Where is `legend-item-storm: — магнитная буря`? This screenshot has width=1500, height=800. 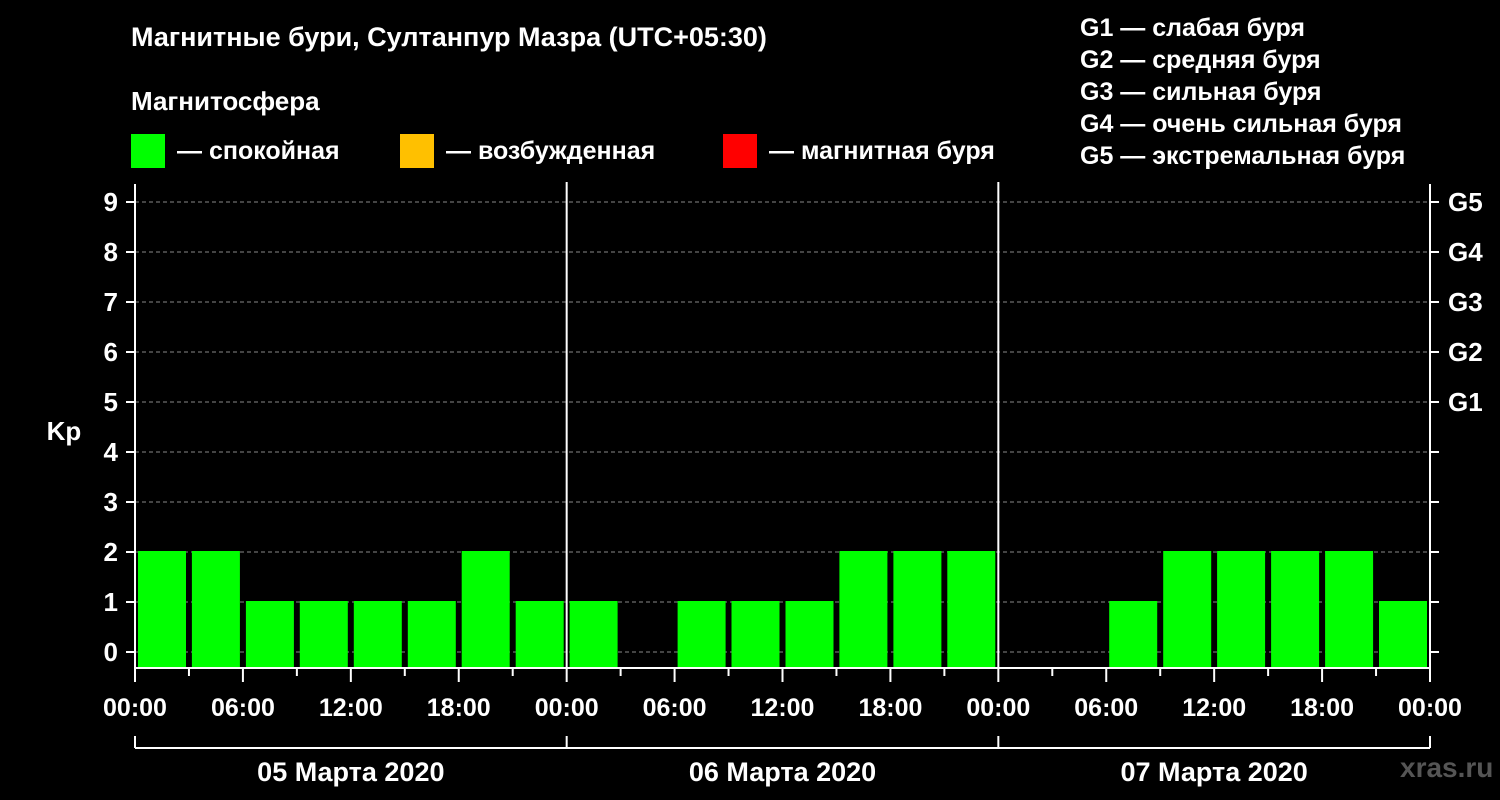
legend-item-storm: — магнитная буря is located at coordinates (859, 151).